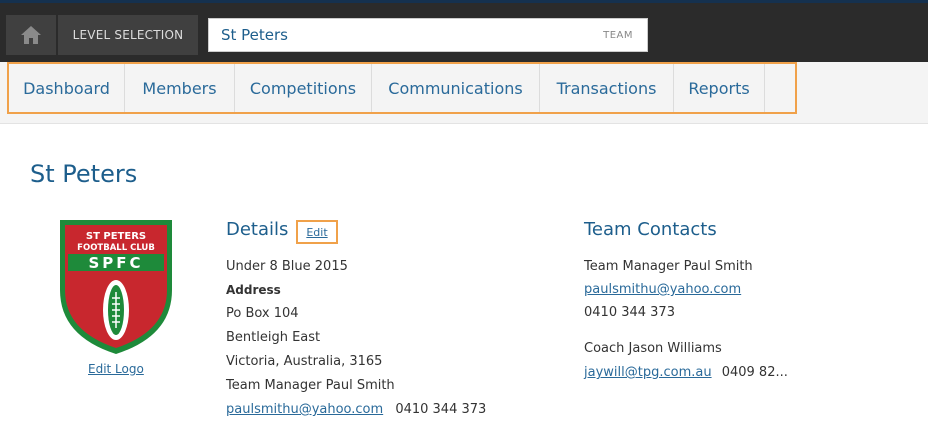  Describe the element at coordinates (304, 361) in the screenshot. I see `address-line3: Victoria, Australia, 3165` at that location.